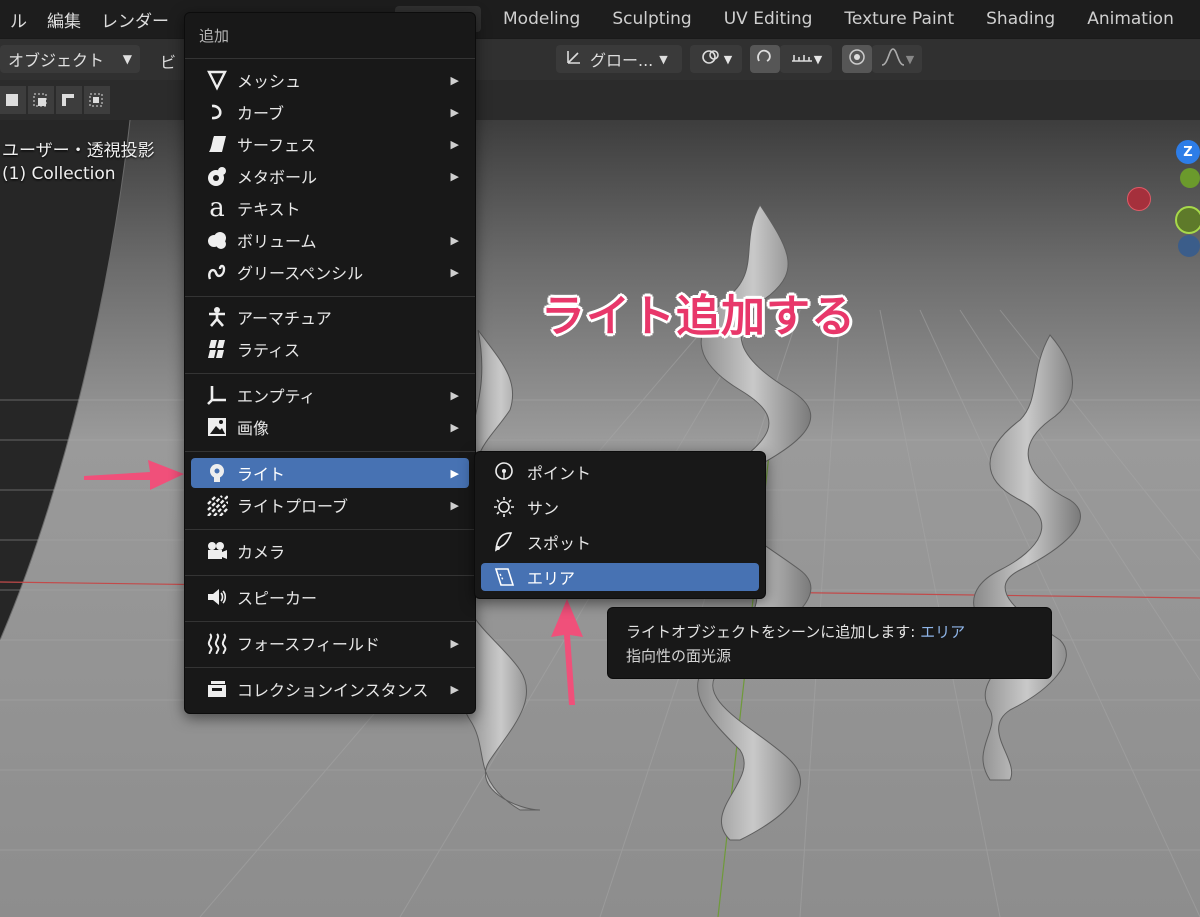  What do you see at coordinates (330, 112) in the screenshot?
I see `menu-item-curve: カーブ ▶` at bounding box center [330, 112].